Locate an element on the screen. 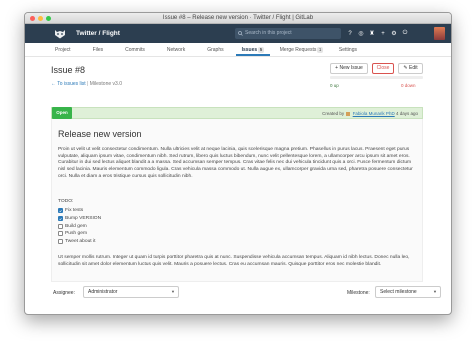 This screenshot has width=474, height=345. tab-issues: Issues 5 is located at coordinates (252, 49).